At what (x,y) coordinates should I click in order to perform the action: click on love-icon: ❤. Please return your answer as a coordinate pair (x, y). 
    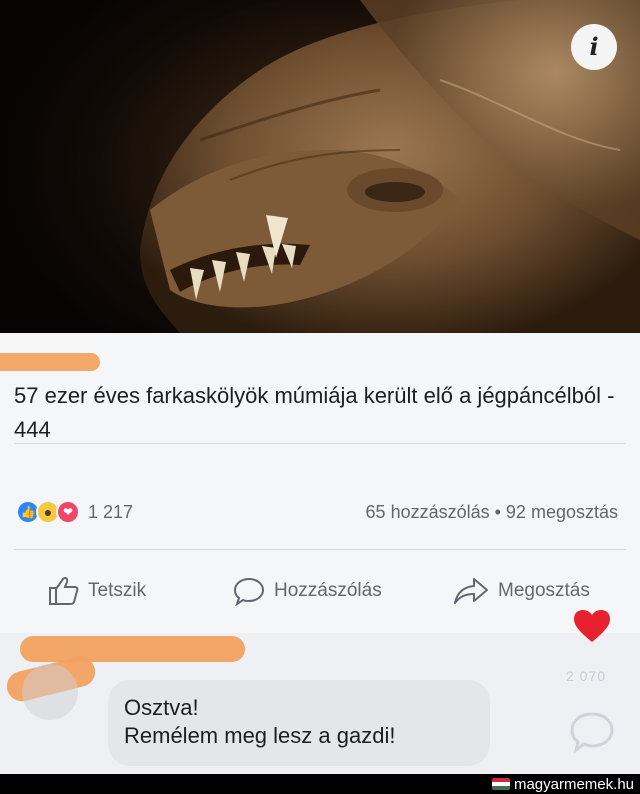
    Looking at the image, I should click on (68, 512).